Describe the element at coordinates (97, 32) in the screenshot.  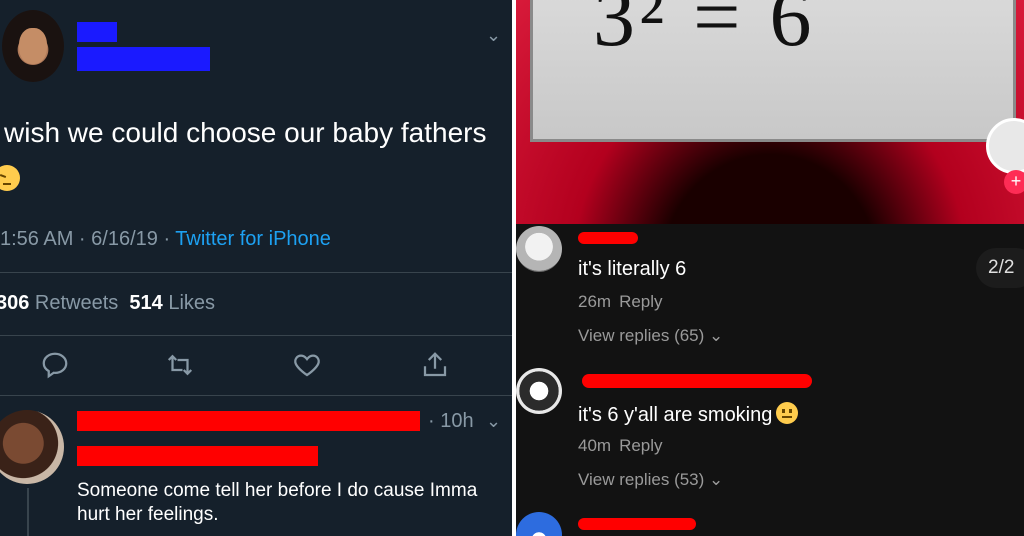
I see `redacted-display-name` at that location.